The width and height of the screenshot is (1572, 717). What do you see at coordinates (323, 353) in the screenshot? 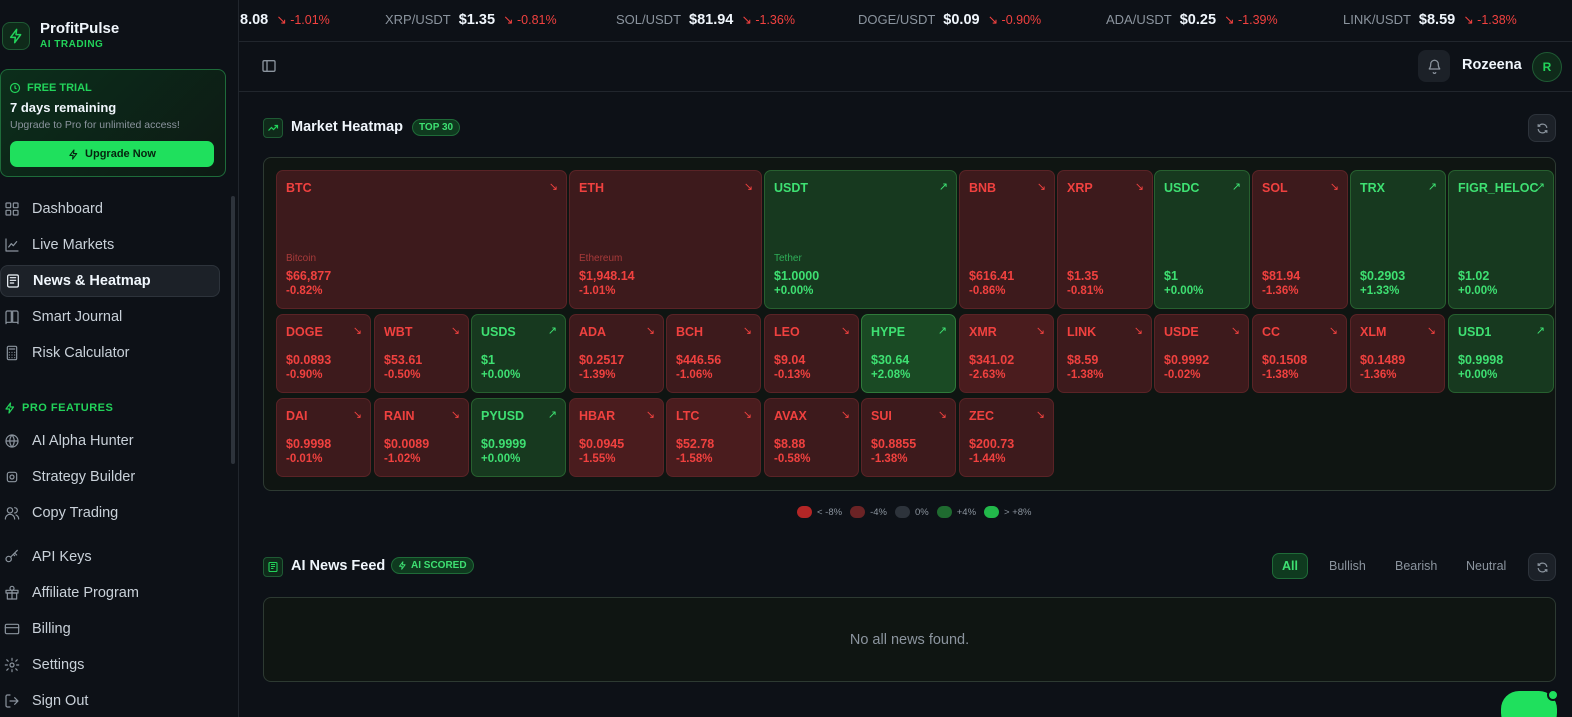
I see `heatmap-tile-doge: DOGE ↘ $0.0893 -0.90%` at bounding box center [323, 353].